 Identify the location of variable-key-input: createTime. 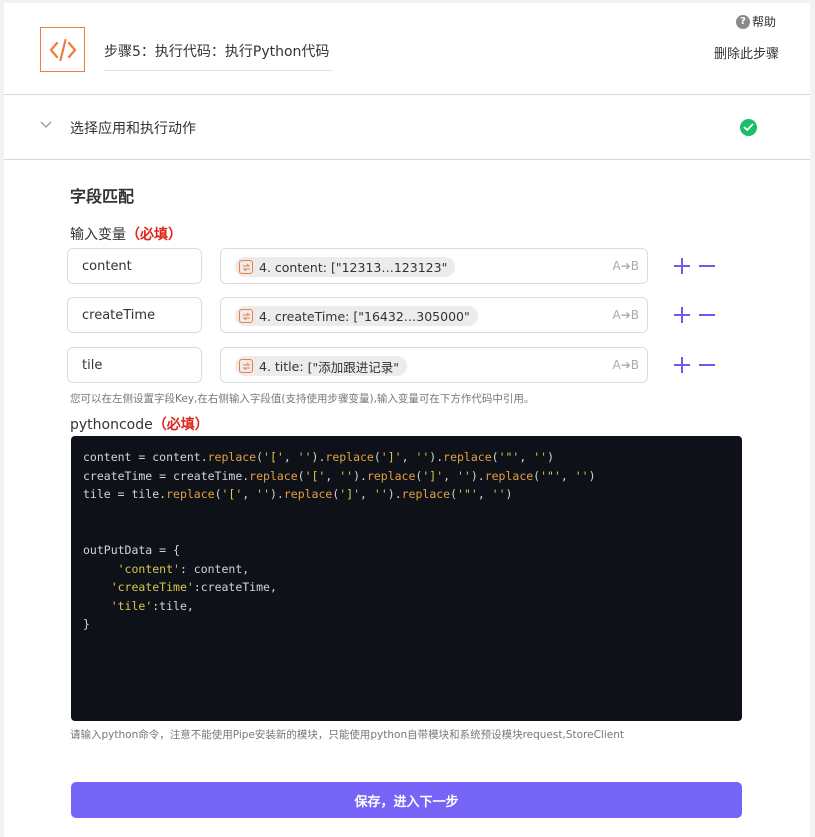
(134, 315).